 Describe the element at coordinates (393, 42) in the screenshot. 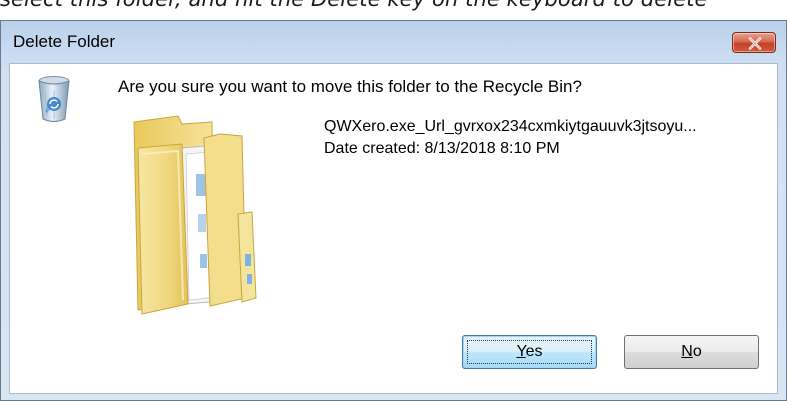

I see `dialog-titlebar: Delete Folder` at that location.